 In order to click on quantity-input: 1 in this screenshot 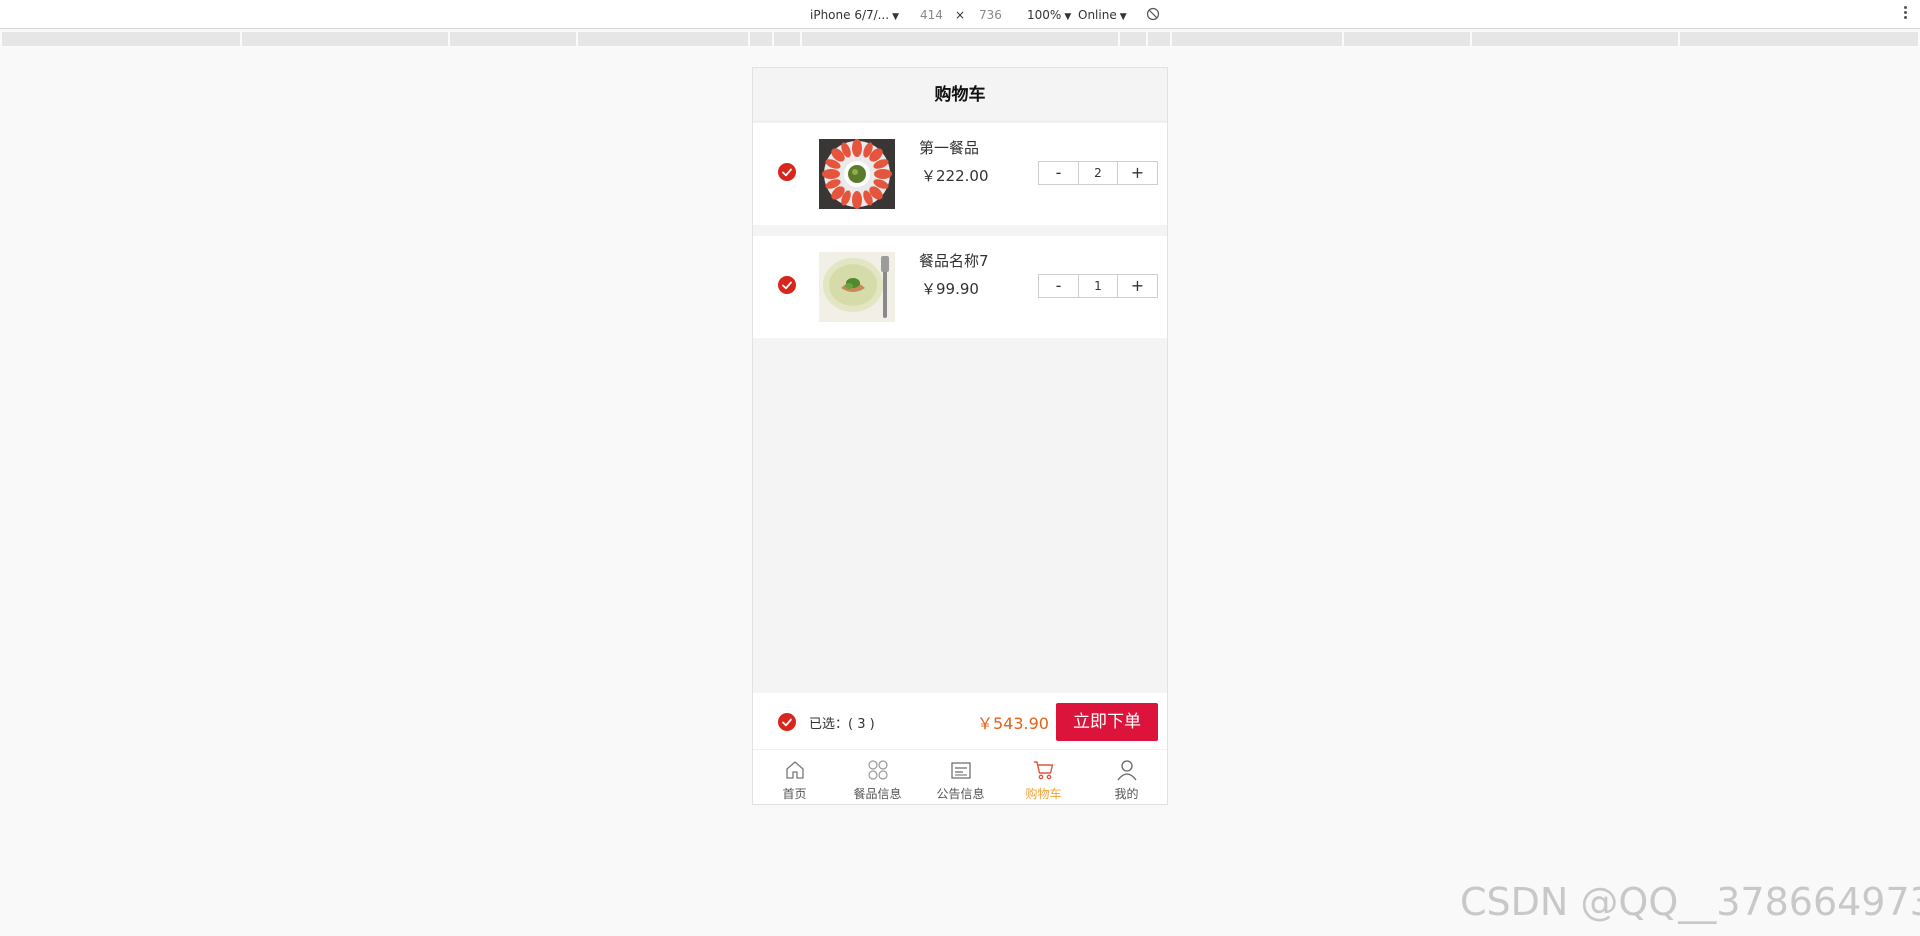, I will do `click(1098, 286)`.